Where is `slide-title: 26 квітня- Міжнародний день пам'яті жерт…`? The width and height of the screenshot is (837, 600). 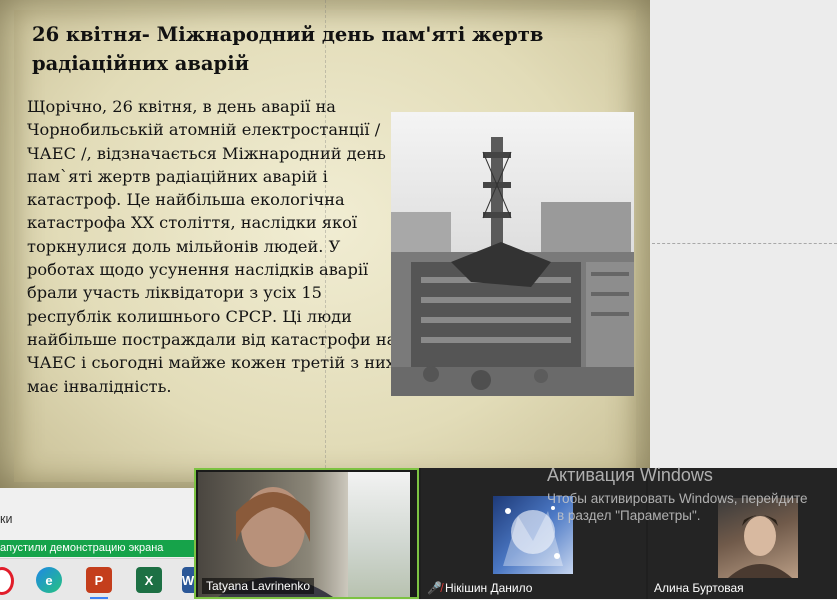
slide-title: 26 квітня- Міжнародний день пам'яті жерт… is located at coordinates (312, 49).